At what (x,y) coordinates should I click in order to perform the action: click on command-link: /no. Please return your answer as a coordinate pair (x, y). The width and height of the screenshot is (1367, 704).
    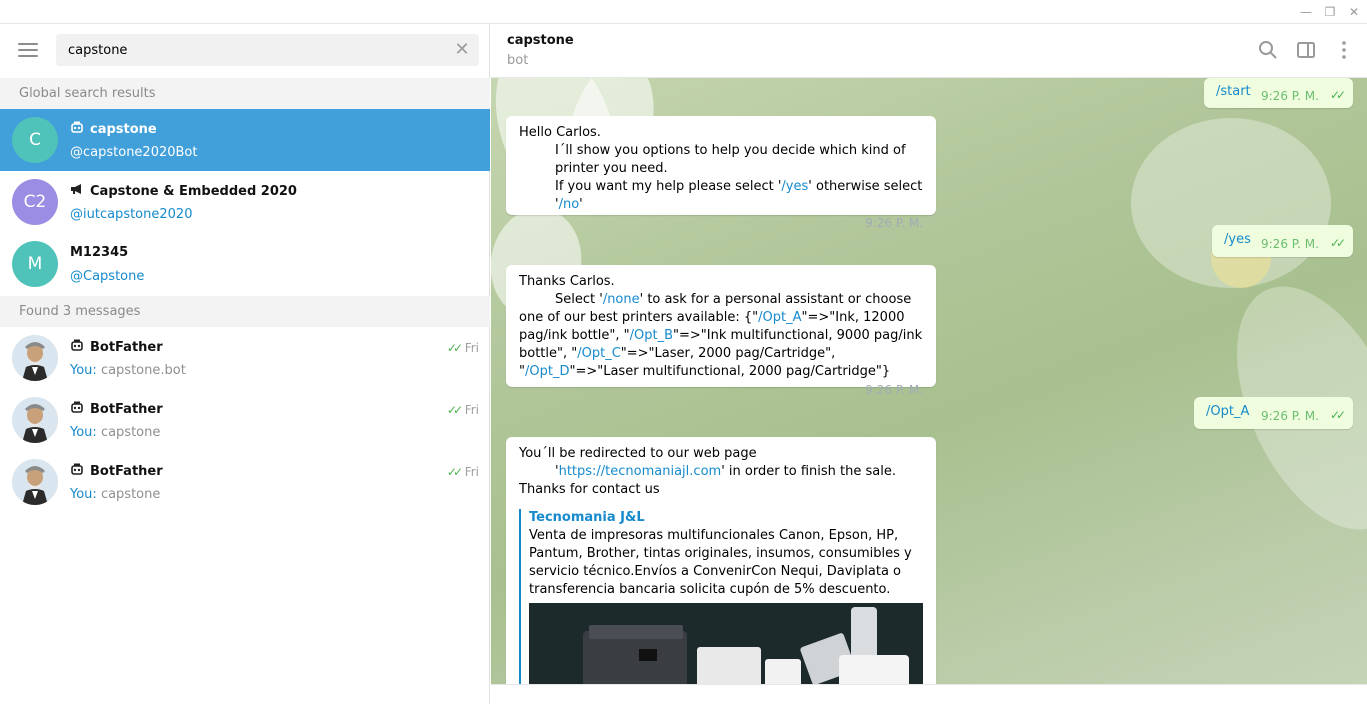
    Looking at the image, I should click on (569, 204).